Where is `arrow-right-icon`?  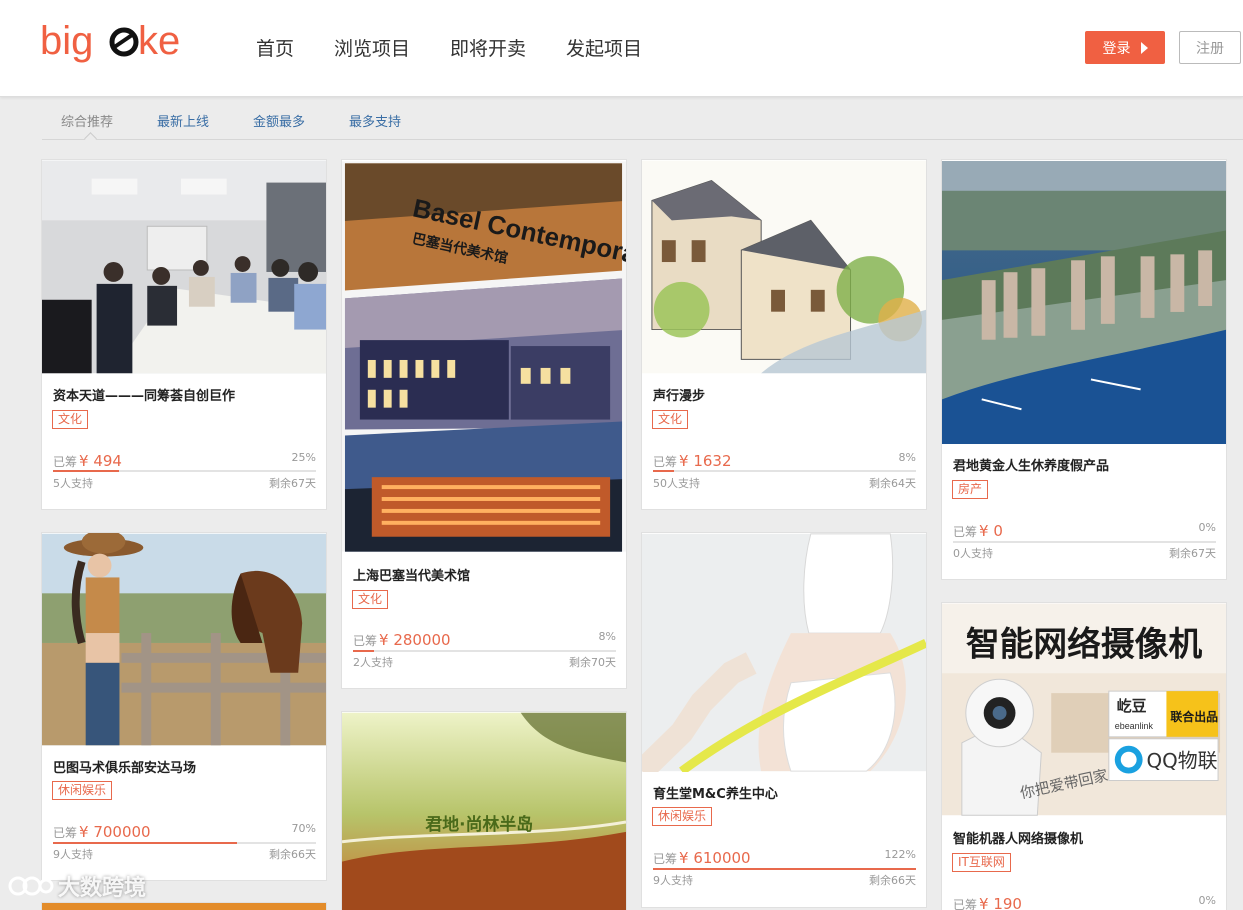
arrow-right-icon is located at coordinates (1144, 47).